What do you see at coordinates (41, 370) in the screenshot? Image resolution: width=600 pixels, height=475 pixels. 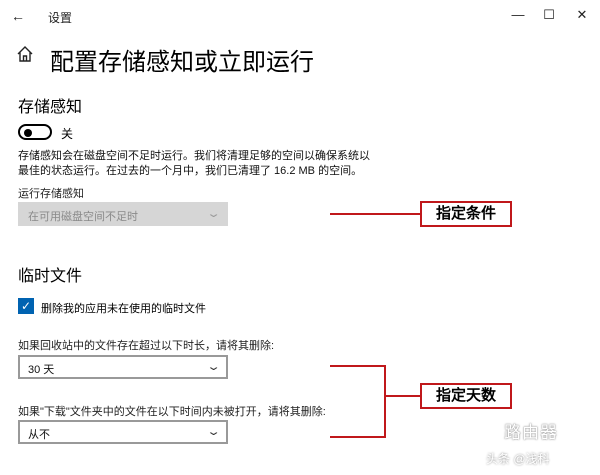 I see `recycle-bin-value: 30 天` at bounding box center [41, 370].